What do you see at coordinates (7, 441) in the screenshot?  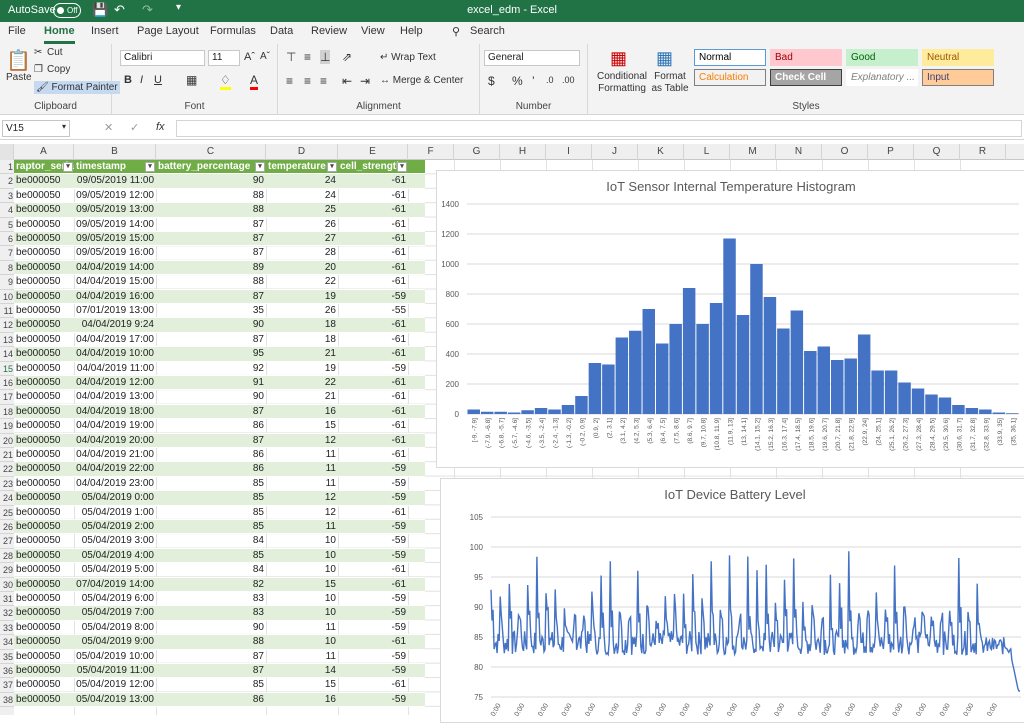 I see `row-header: 20` at bounding box center [7, 441].